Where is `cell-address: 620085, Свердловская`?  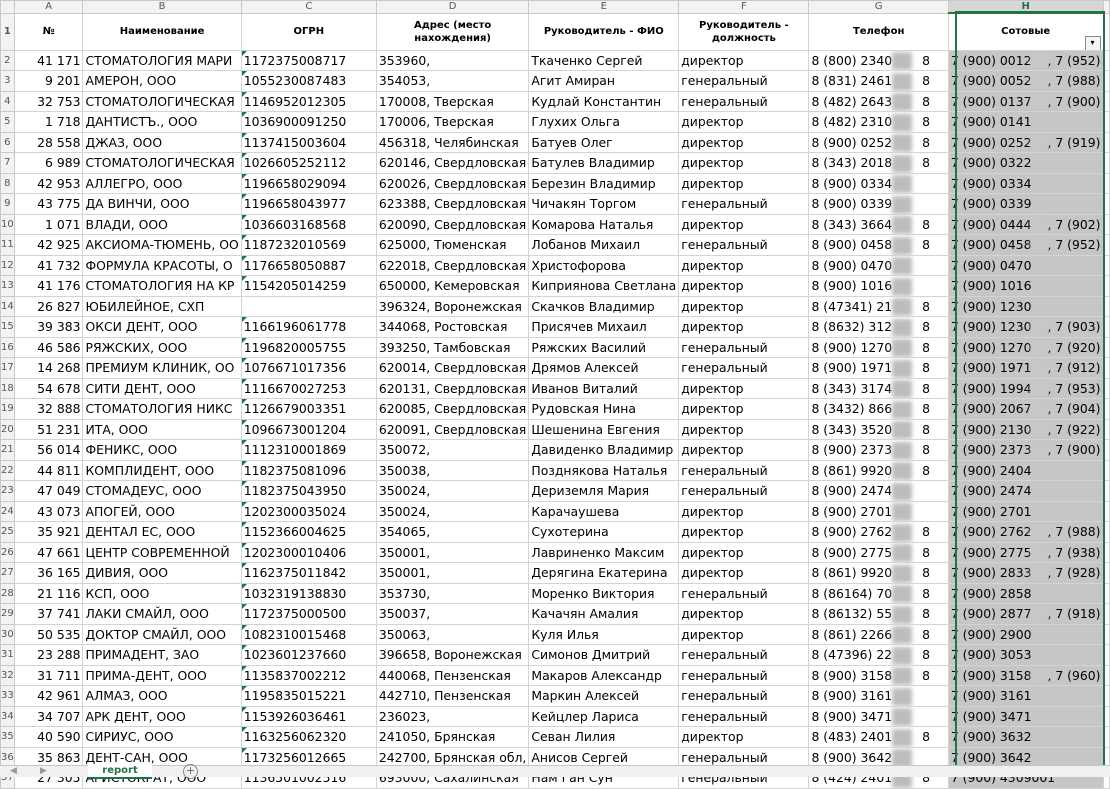
cell-address: 620085, Свердловская is located at coordinates (452, 409).